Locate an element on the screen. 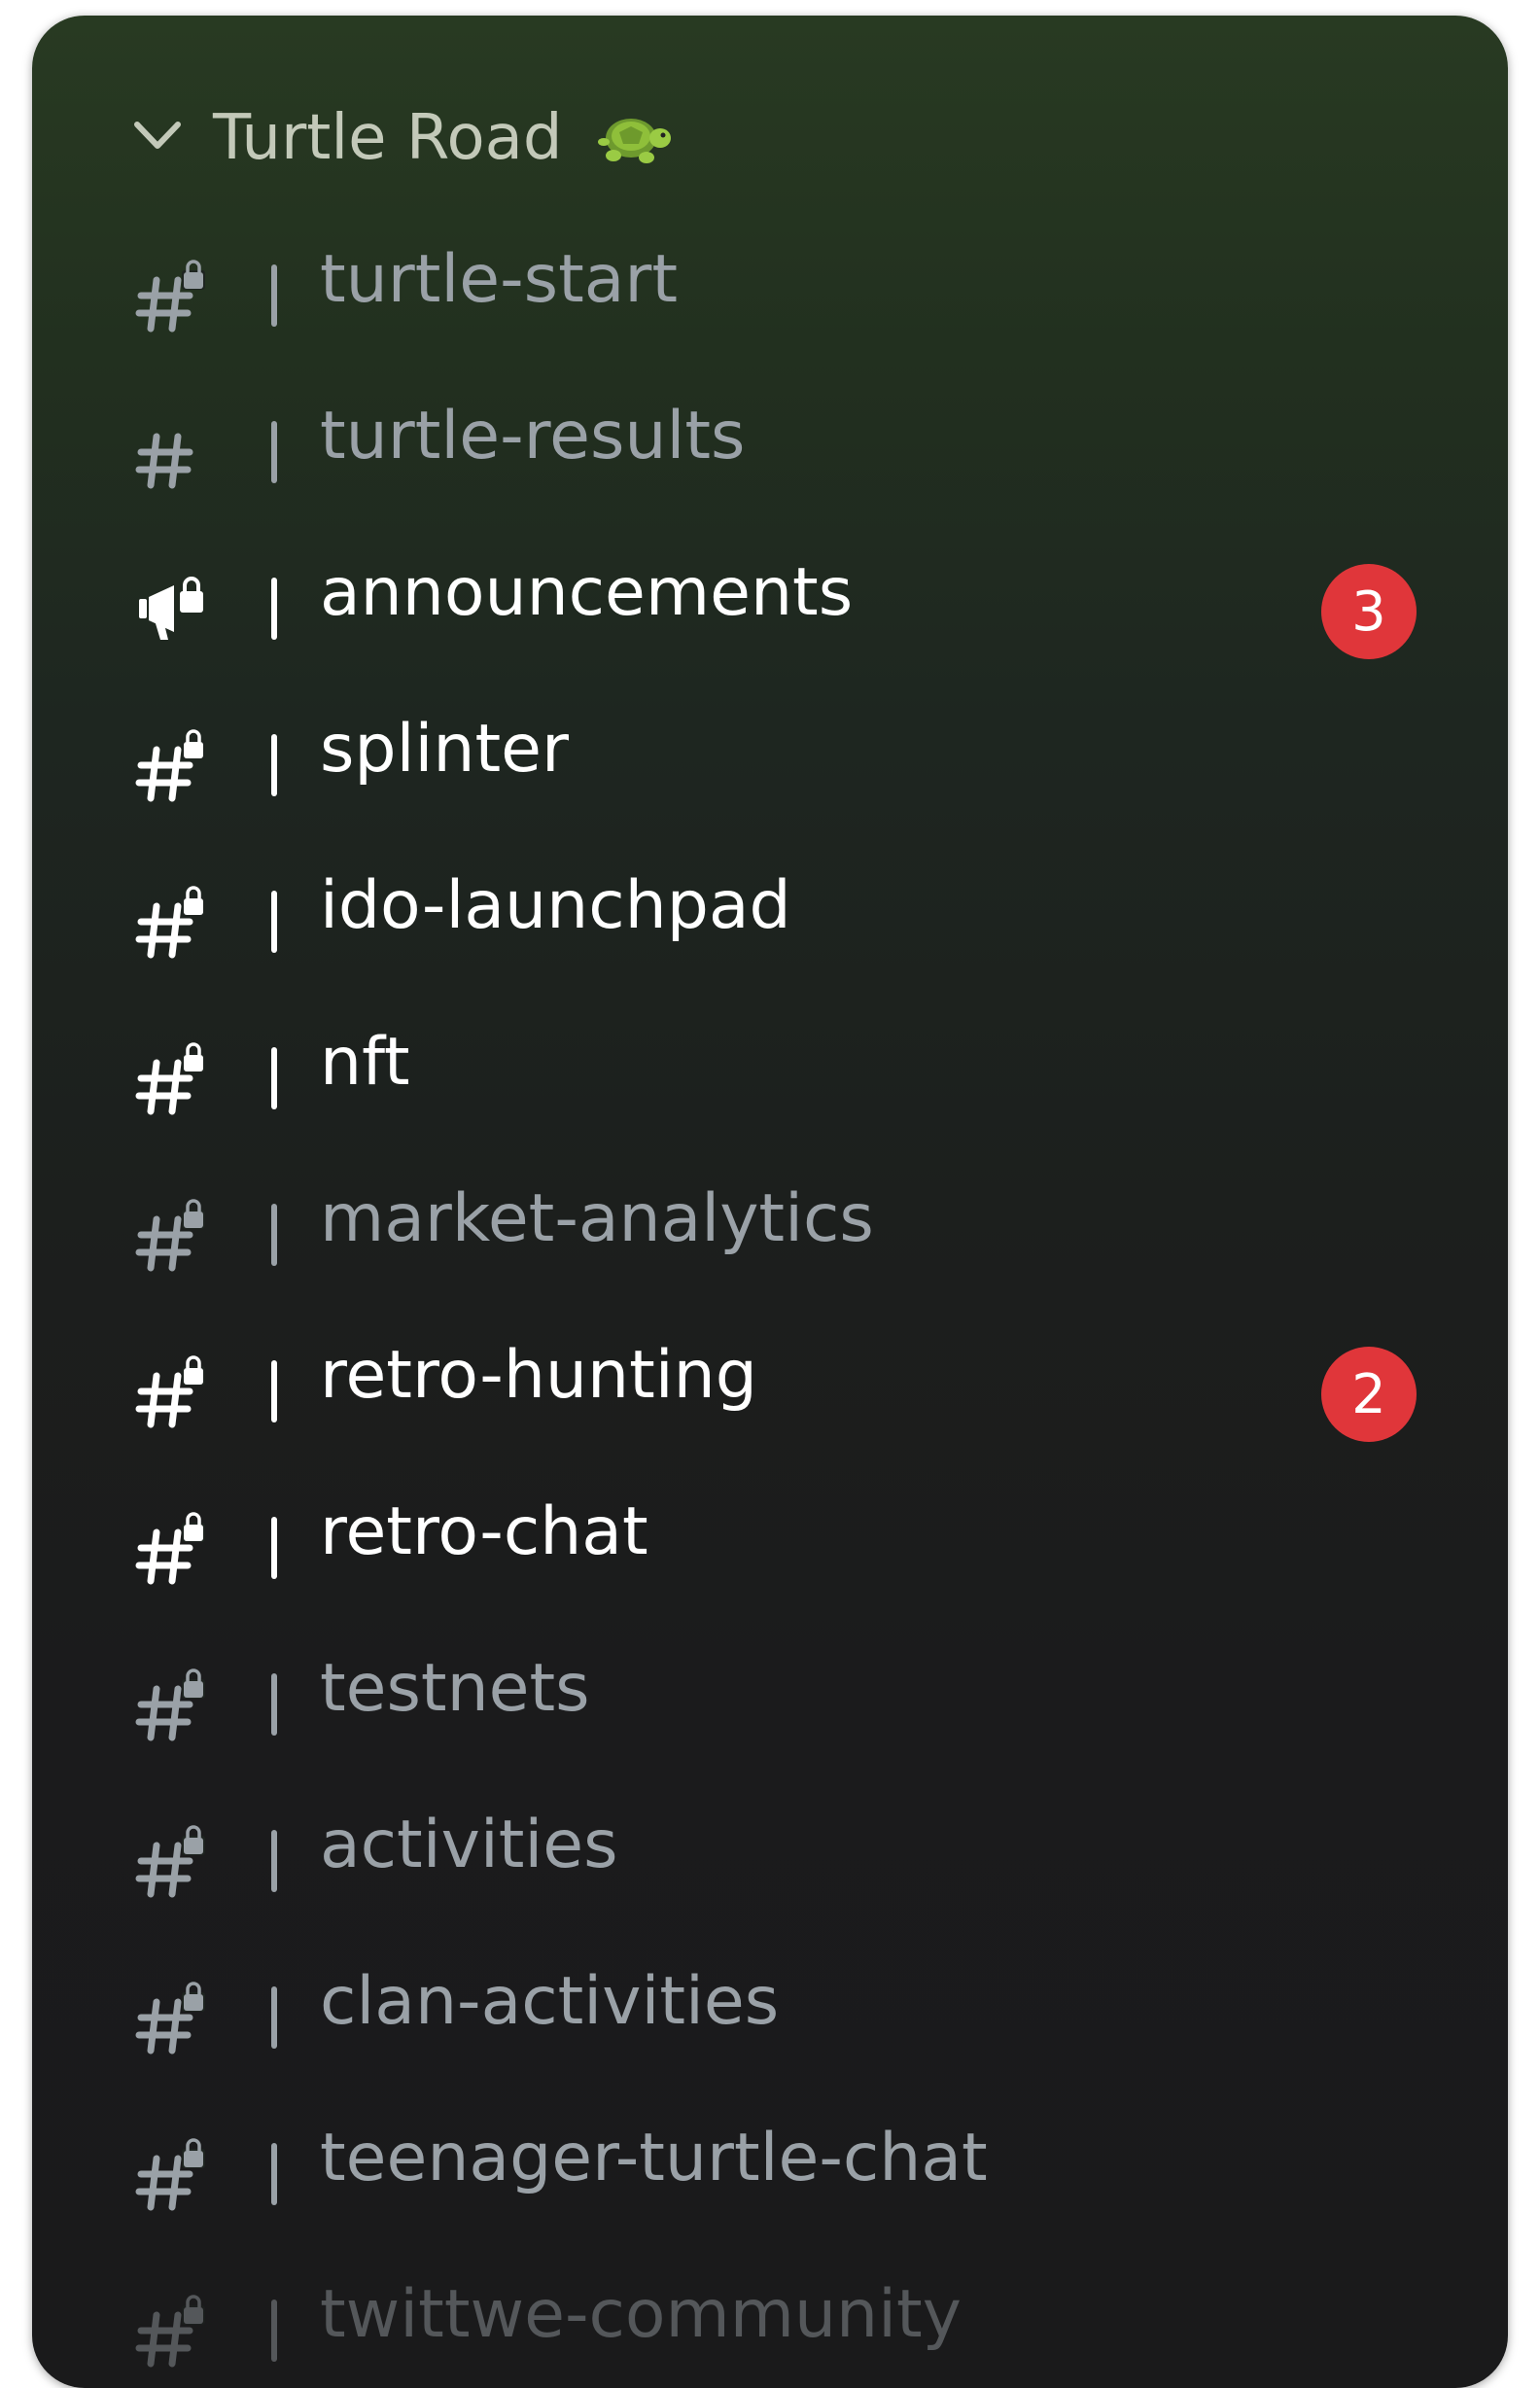 Image resolution: width=1540 pixels, height=2388 pixels. channel-name: teenager-turtle-chat is located at coordinates (654, 2158).